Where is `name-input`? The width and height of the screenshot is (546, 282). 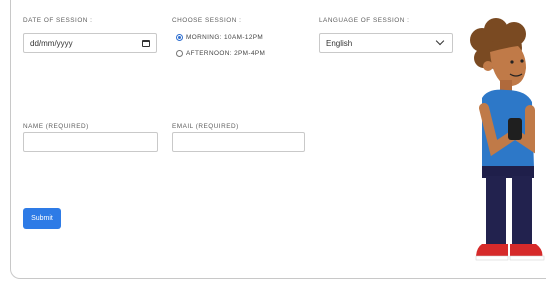 name-input is located at coordinates (90, 142).